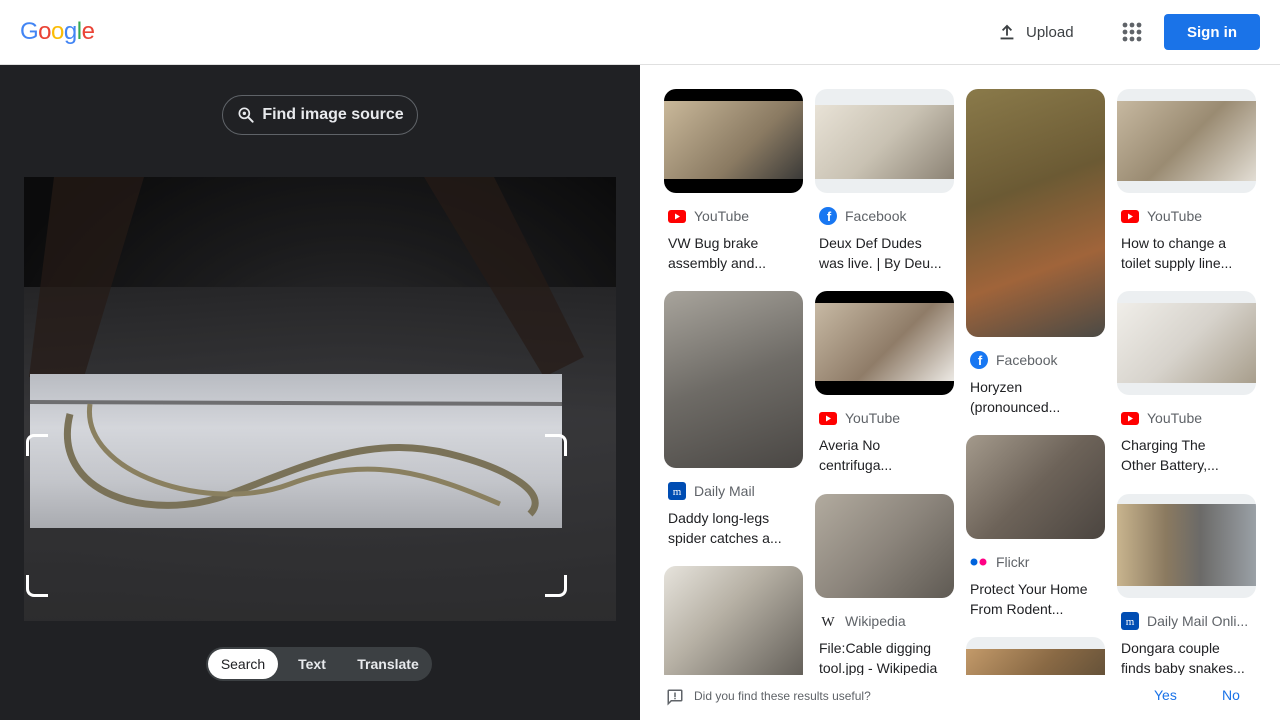 Image resolution: width=1280 pixels, height=720 pixels. Describe the element at coordinates (1132, 32) in the screenshot. I see `apps-grid-icon` at that location.